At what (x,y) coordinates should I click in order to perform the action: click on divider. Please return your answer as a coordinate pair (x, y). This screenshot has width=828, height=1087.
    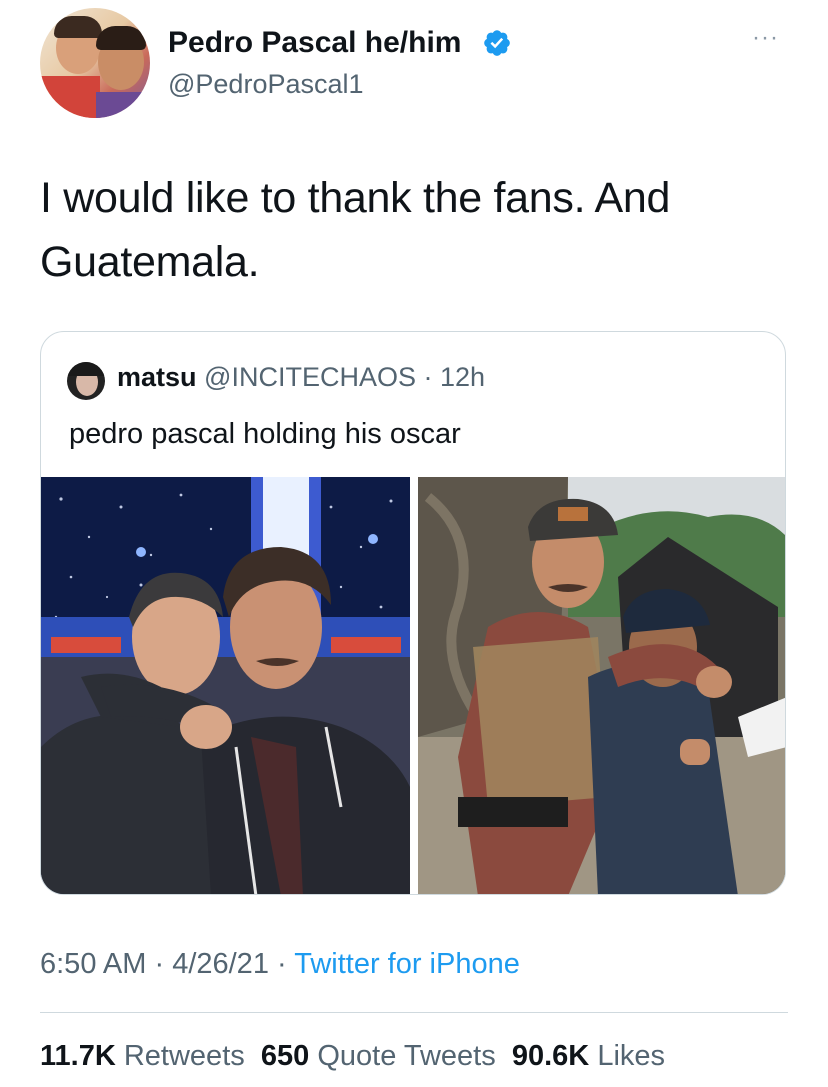
    Looking at the image, I should click on (414, 1012).